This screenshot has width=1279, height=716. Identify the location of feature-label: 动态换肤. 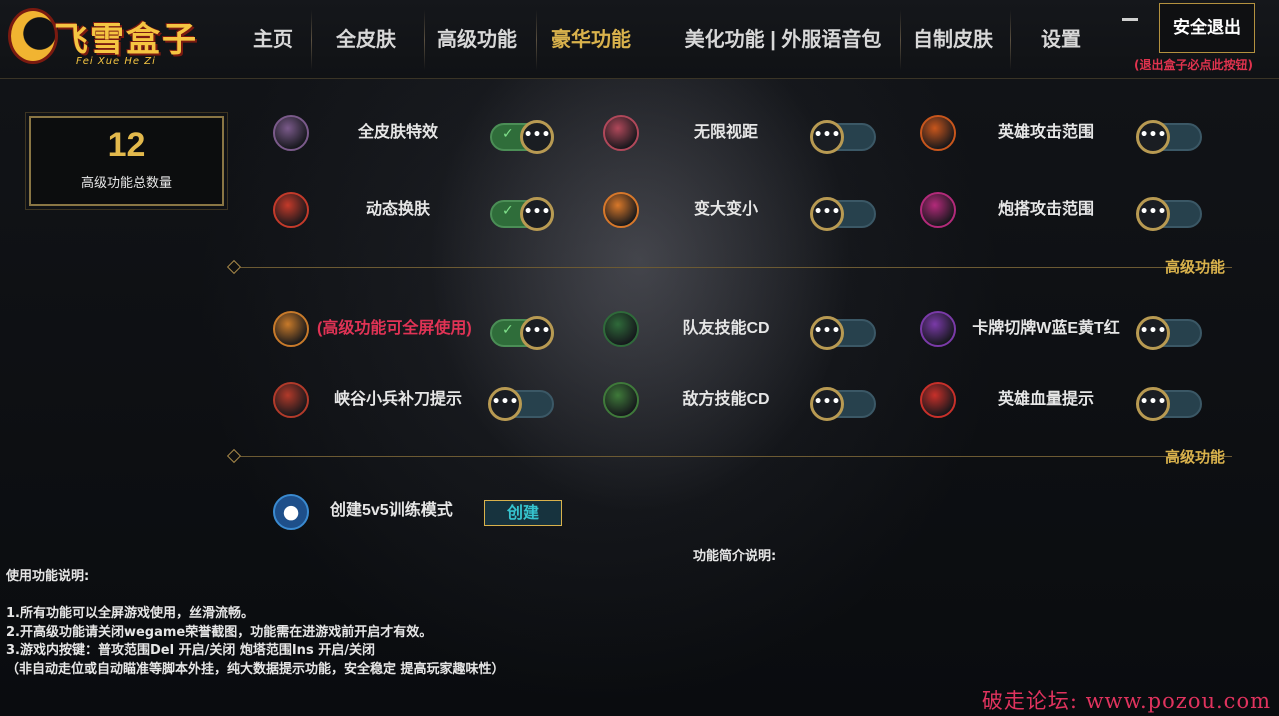
(398, 209).